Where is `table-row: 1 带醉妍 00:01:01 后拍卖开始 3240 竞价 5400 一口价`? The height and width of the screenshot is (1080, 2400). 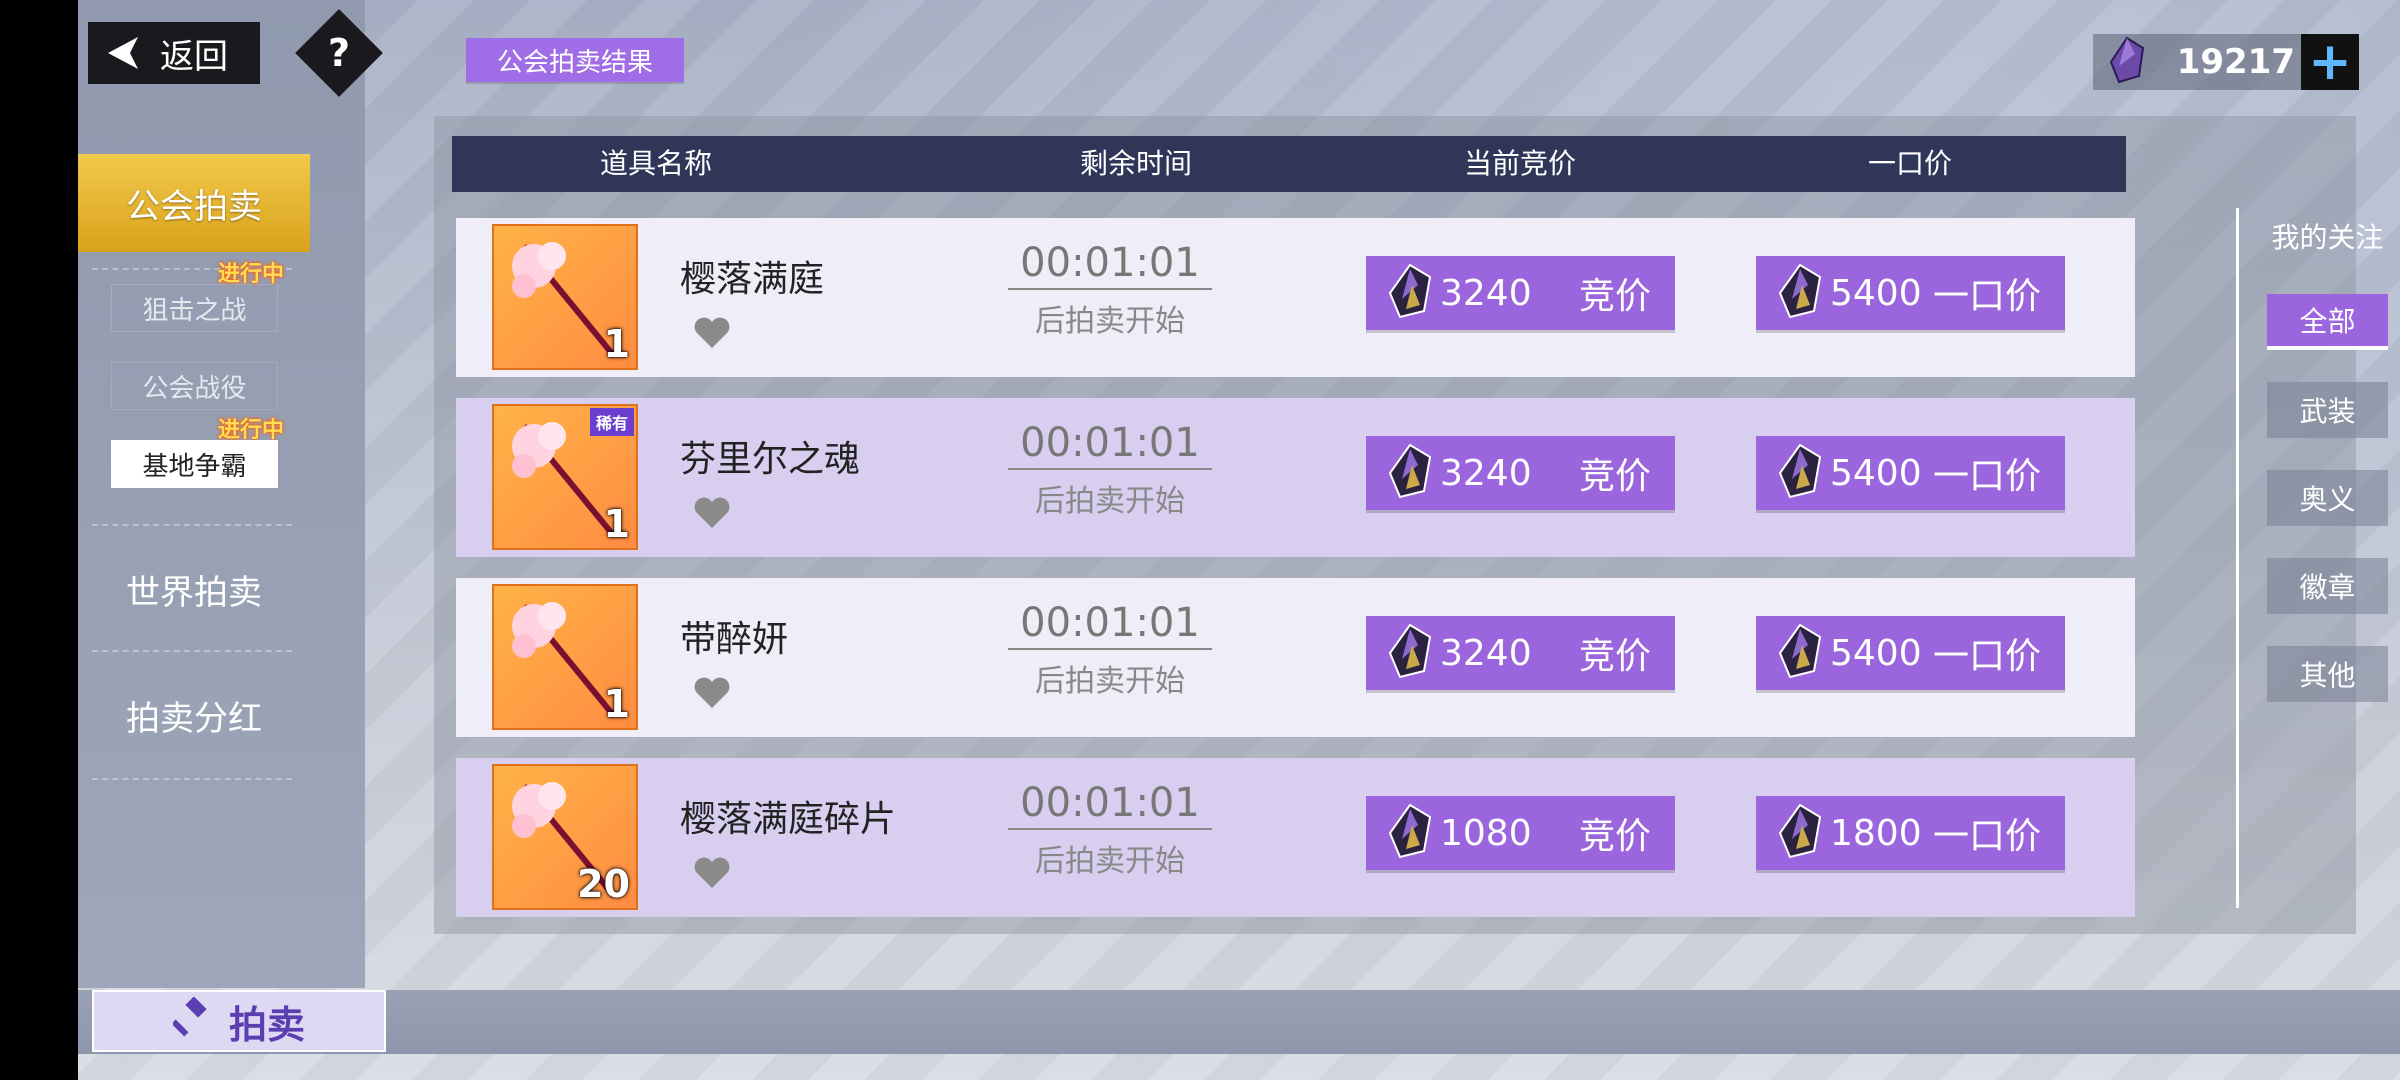 table-row: 1 带醉妍 00:01:01 后拍卖开始 3240 竞价 5400 一口价 is located at coordinates (1295, 657).